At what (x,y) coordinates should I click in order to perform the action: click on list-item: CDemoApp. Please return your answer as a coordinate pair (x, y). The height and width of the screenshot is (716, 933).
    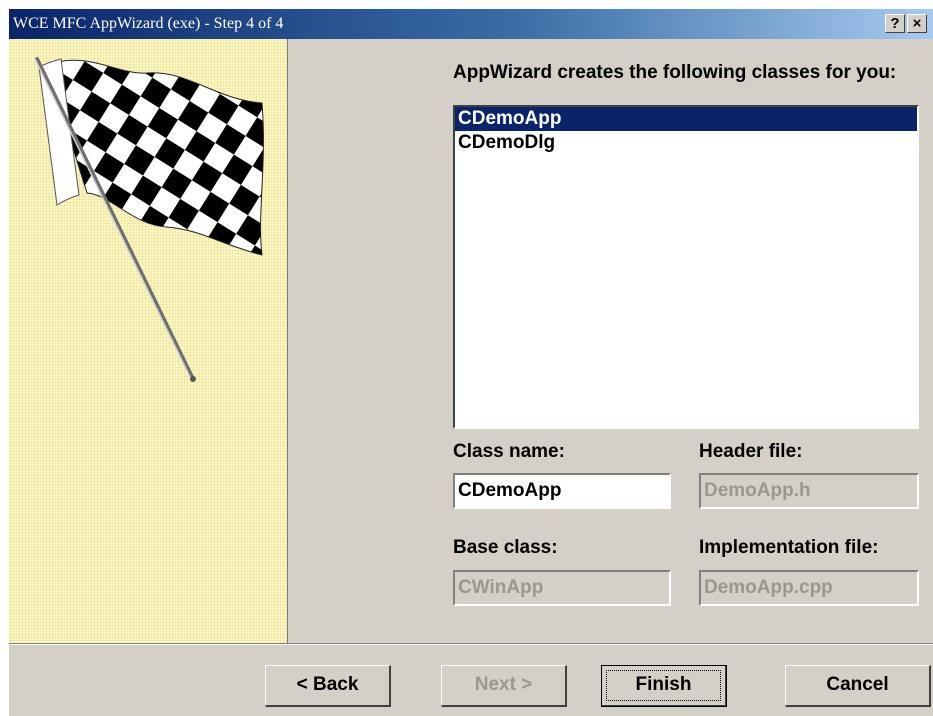
    Looking at the image, I should click on (686, 119).